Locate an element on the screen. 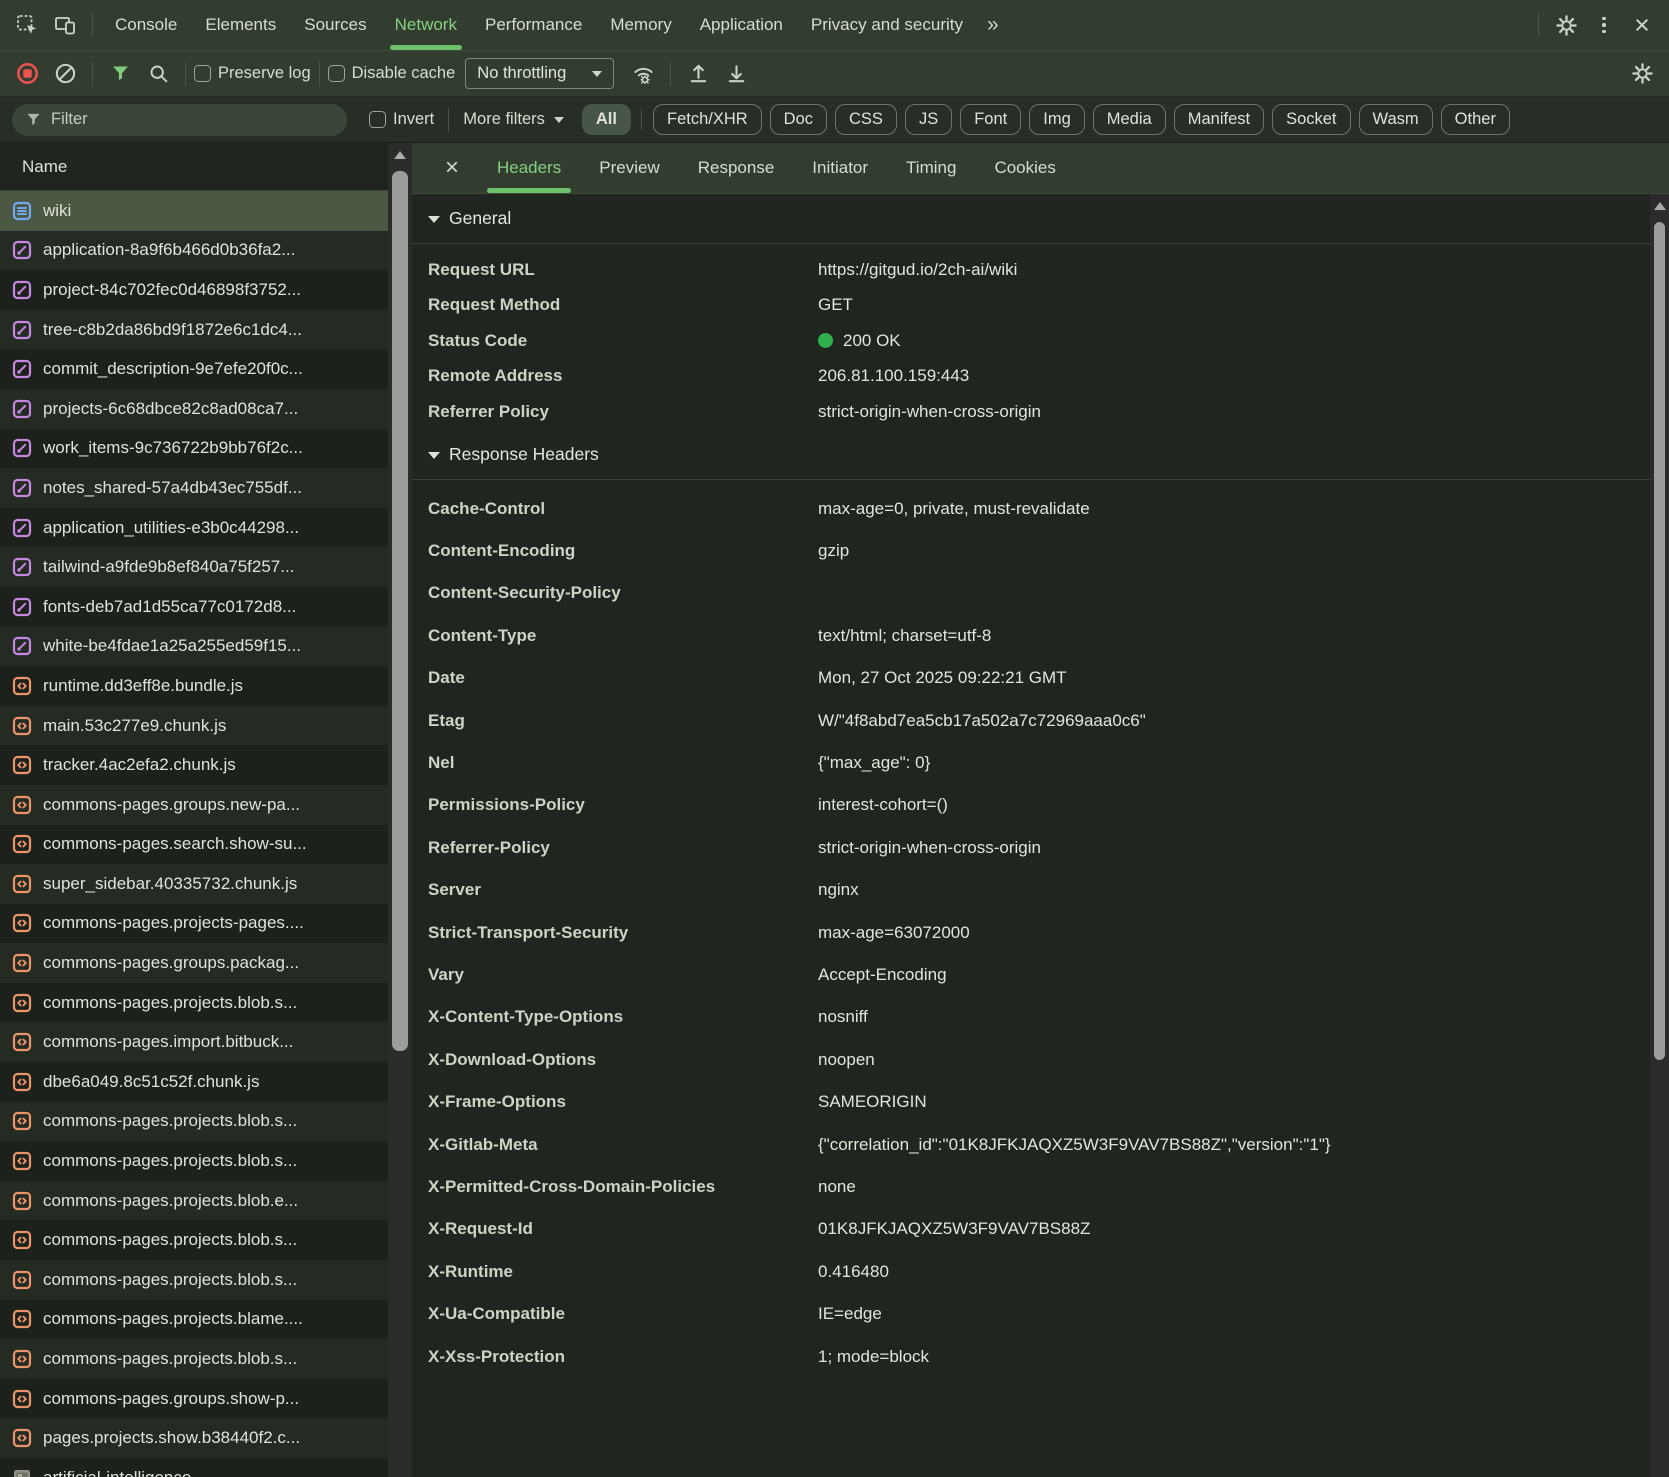 Image resolution: width=1669 pixels, height=1477 pixels. panel-tab: Network is located at coordinates (426, 25).